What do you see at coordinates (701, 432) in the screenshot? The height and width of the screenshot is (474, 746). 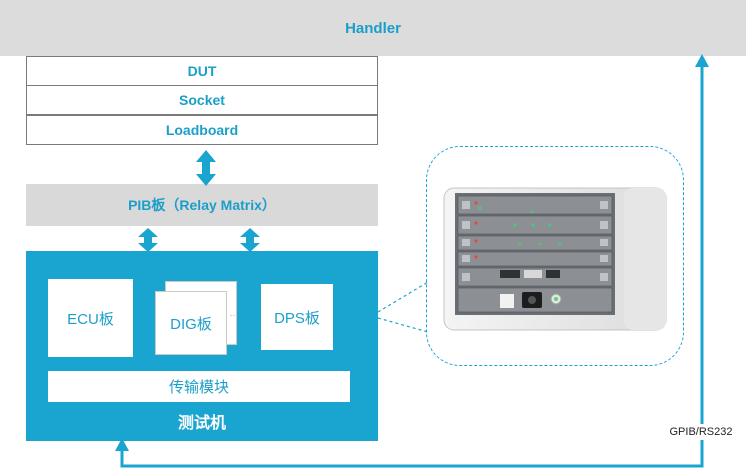 I see `gpib-rs232-label: GPIB/RS232` at bounding box center [701, 432].